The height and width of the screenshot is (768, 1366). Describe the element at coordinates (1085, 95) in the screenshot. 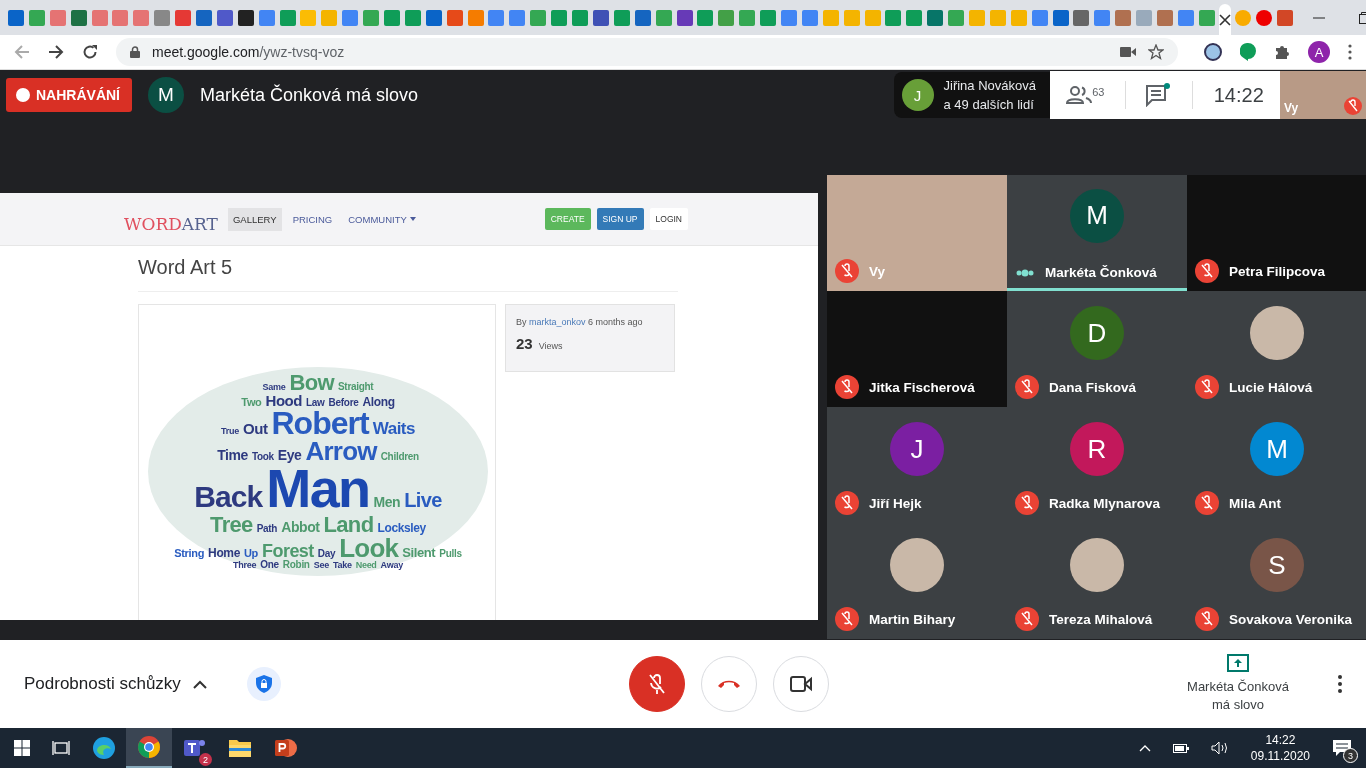

I see `people-button: 63` at that location.